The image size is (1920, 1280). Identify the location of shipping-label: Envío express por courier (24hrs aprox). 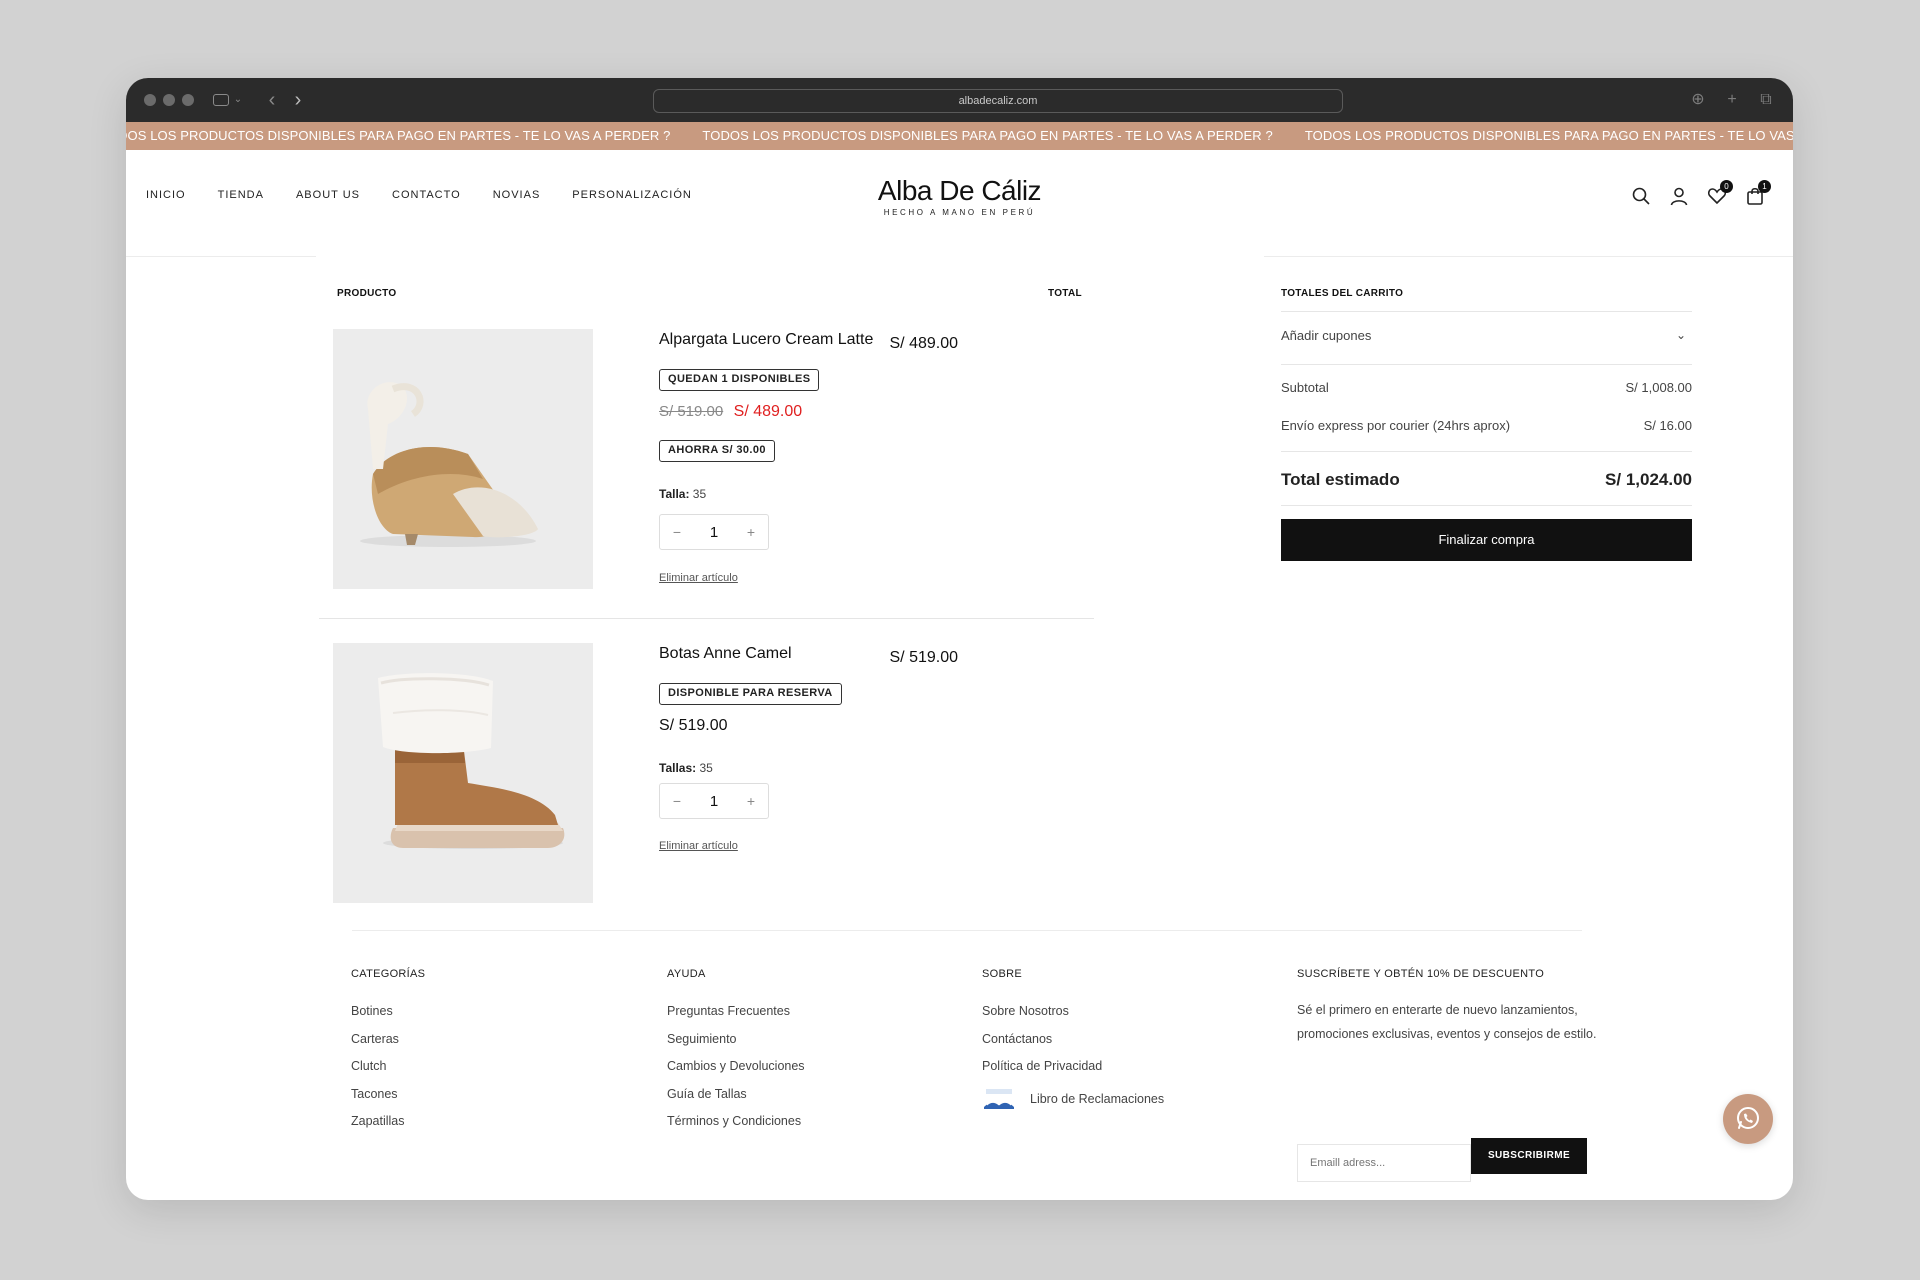
(1396, 425).